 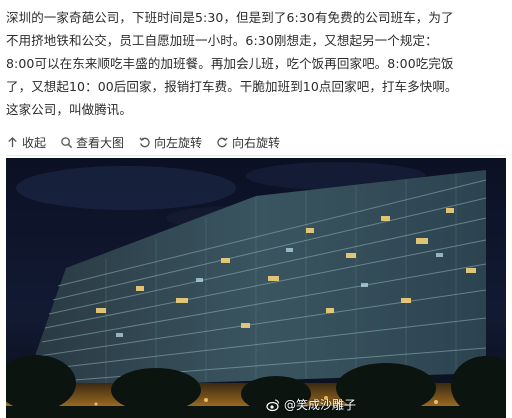 What do you see at coordinates (34, 142) in the screenshot?
I see `collapse-label: 收起` at bounding box center [34, 142].